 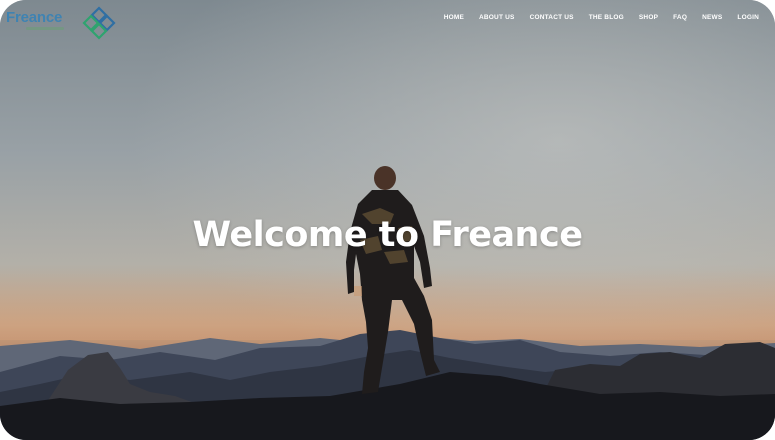 What do you see at coordinates (748, 17) in the screenshot?
I see `nav-login: LOGIN` at bounding box center [748, 17].